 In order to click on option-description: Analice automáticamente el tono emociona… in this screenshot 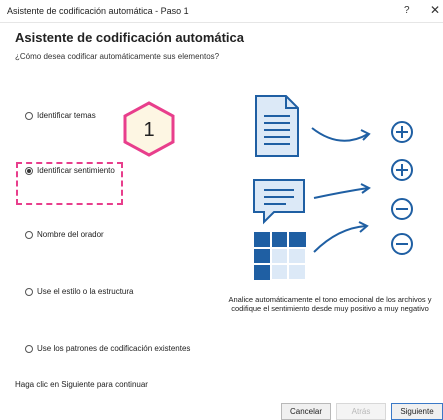, I will do `click(330, 304)`.